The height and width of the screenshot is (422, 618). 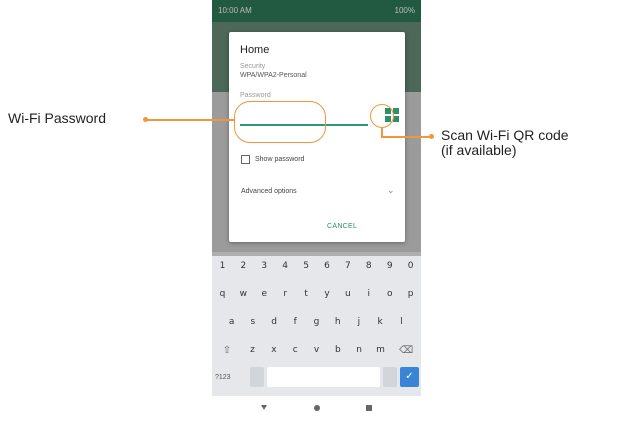 I want to click on qr-highlight, so click(x=382, y=116).